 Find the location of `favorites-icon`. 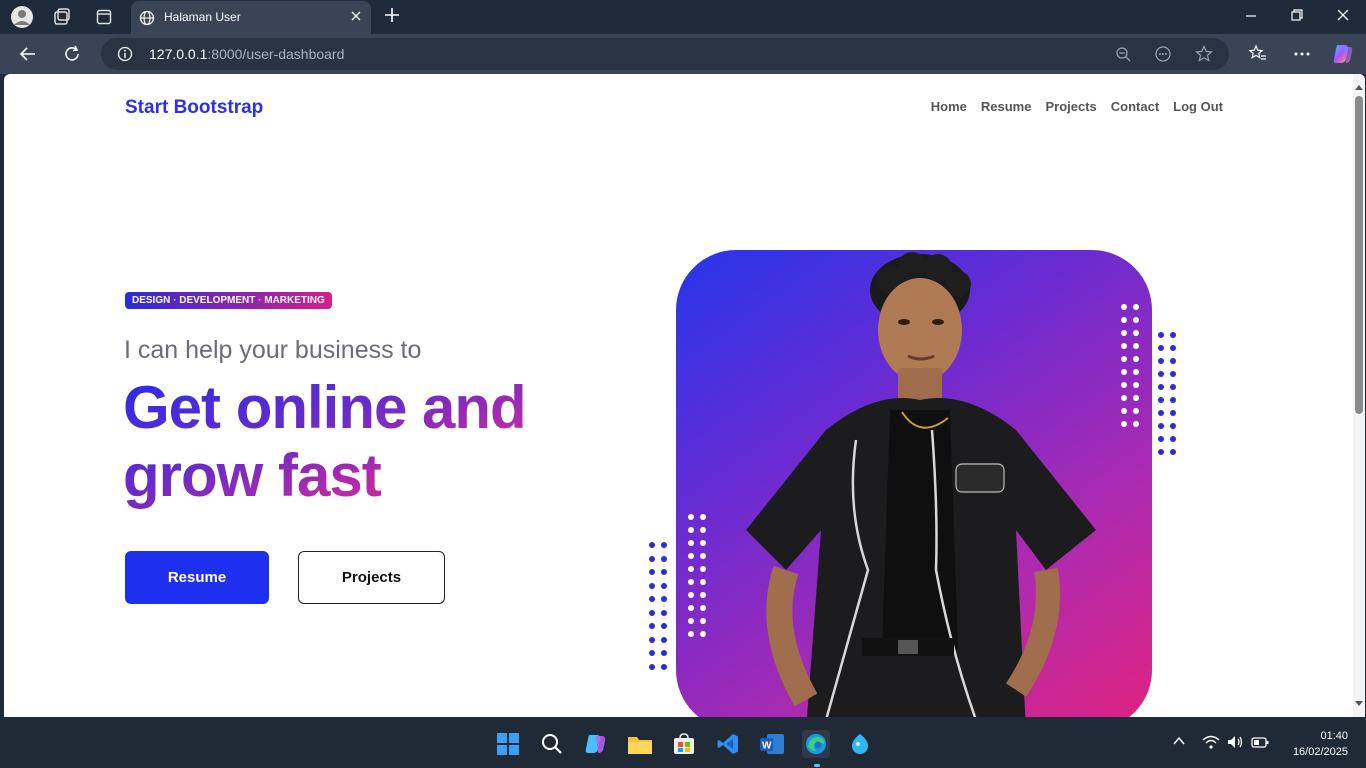

favorites-icon is located at coordinates (1258, 54).